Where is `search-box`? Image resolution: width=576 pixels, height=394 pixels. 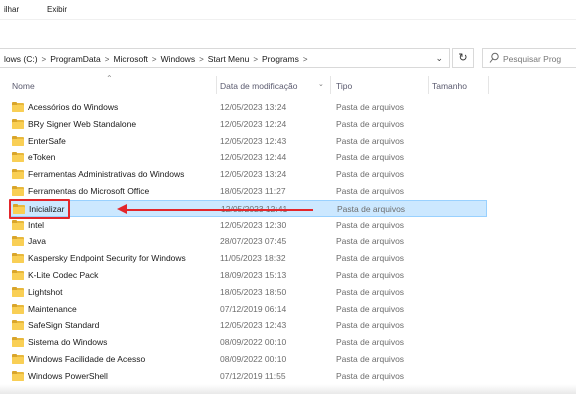
search-box is located at coordinates (529, 58).